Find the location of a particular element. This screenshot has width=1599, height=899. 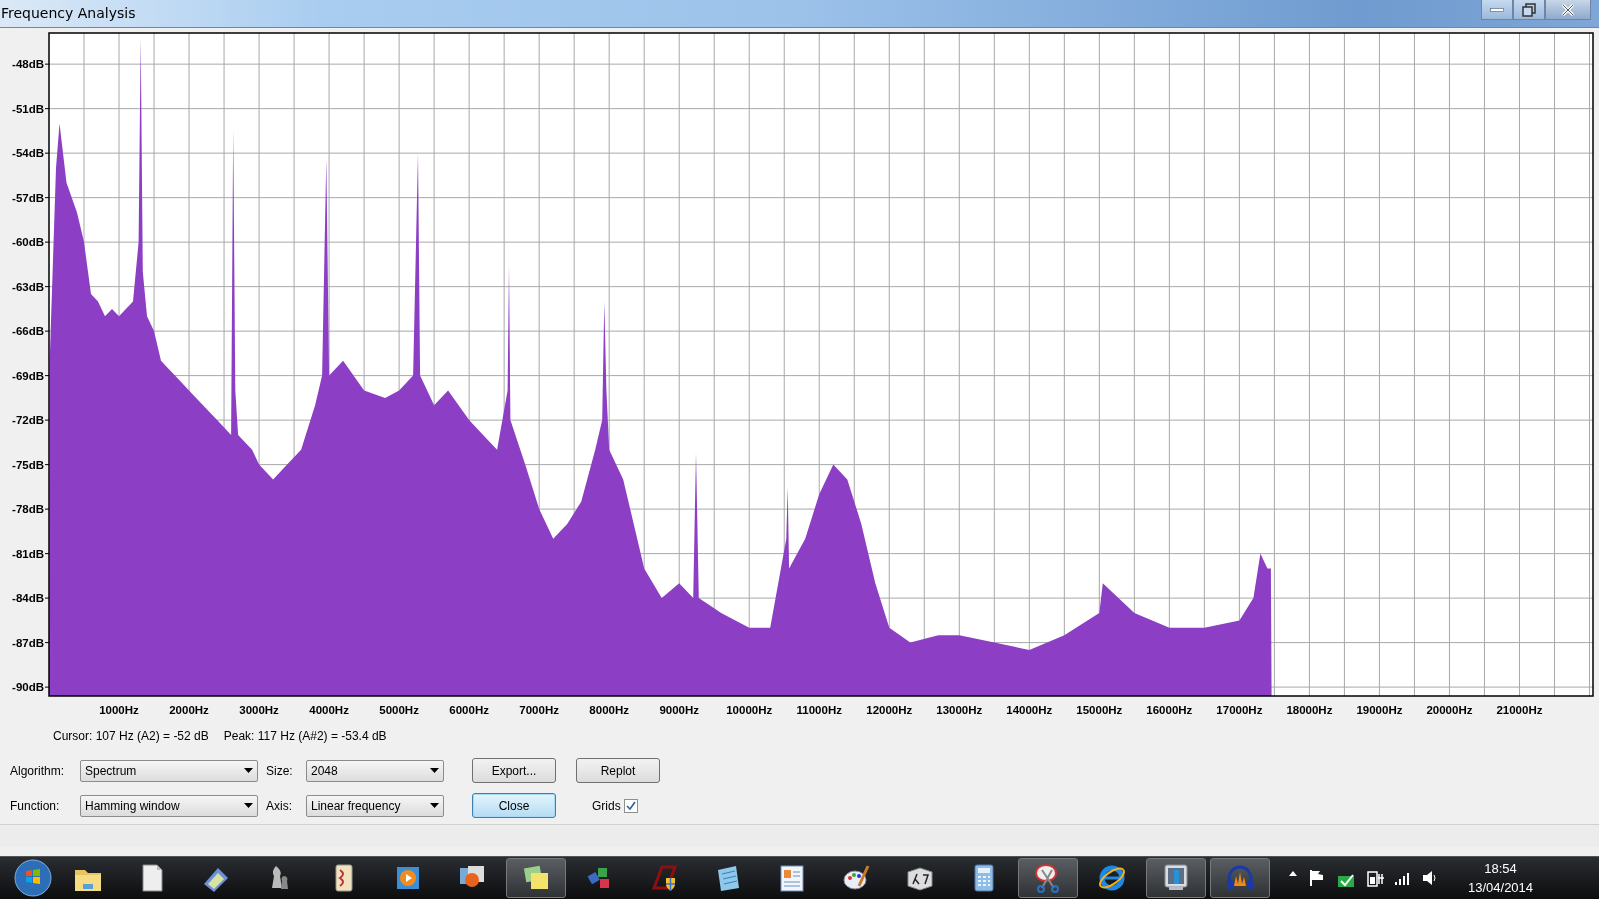

restore-button is located at coordinates (1529, 10).